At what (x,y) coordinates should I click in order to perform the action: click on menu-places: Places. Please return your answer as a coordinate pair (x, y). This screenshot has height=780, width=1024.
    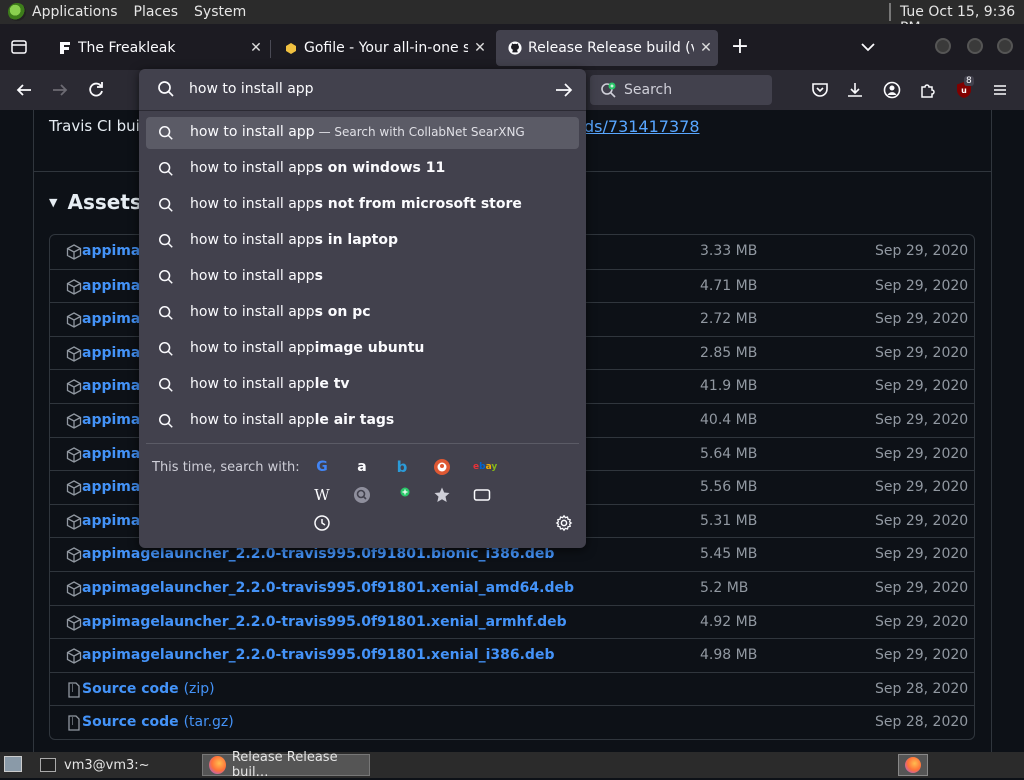
    Looking at the image, I should click on (156, 12).